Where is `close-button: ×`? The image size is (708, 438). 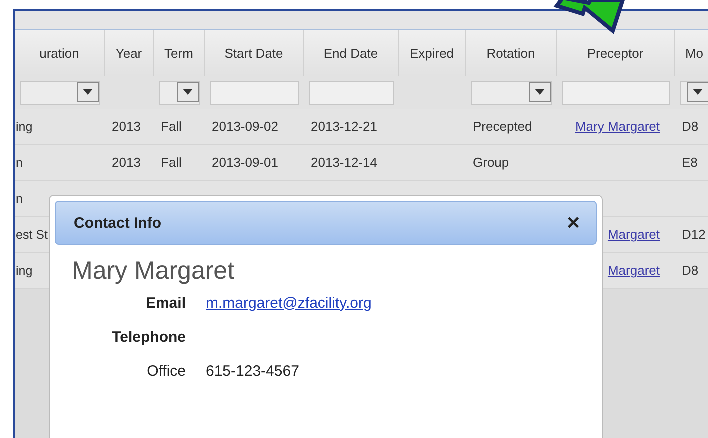
close-button: × is located at coordinates (573, 223).